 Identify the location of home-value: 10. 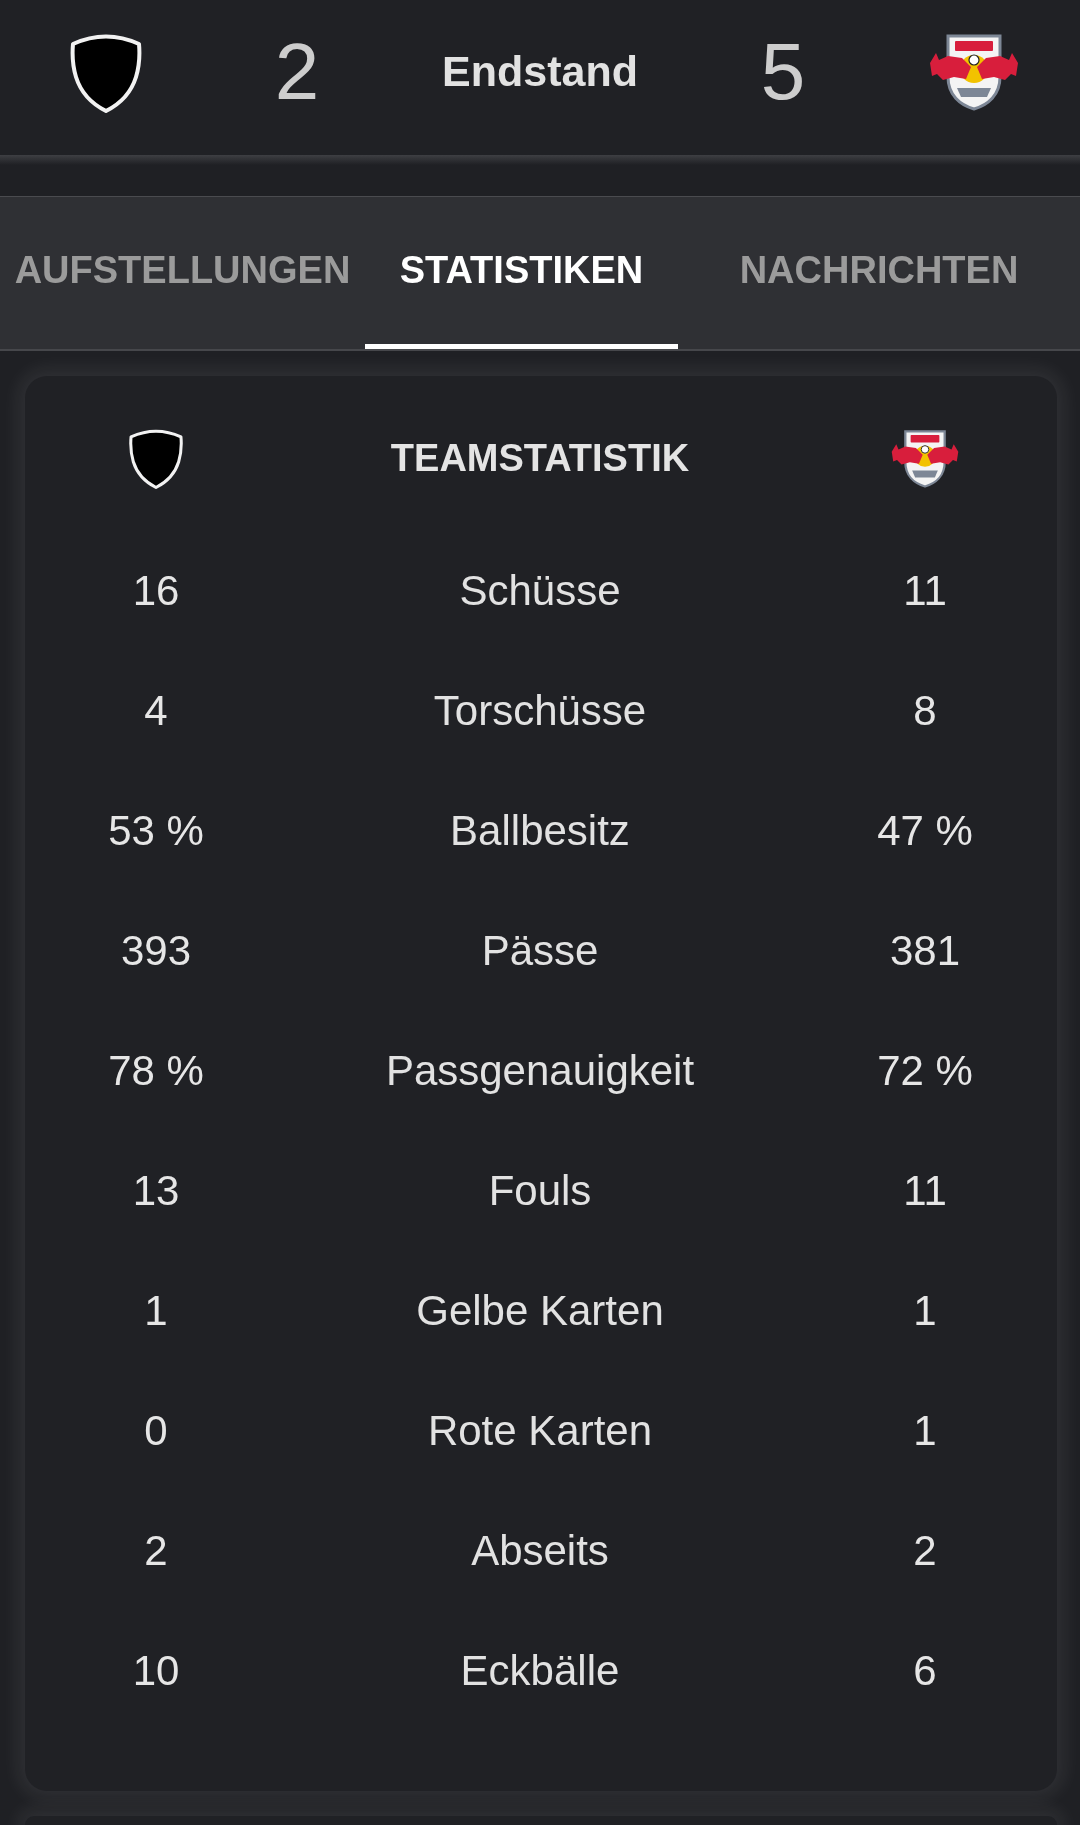
(156, 1671).